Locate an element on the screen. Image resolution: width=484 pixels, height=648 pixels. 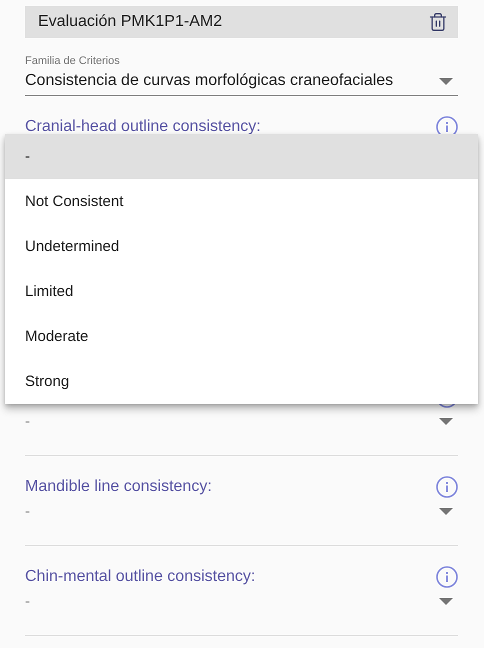
trash-icon is located at coordinates (438, 22).